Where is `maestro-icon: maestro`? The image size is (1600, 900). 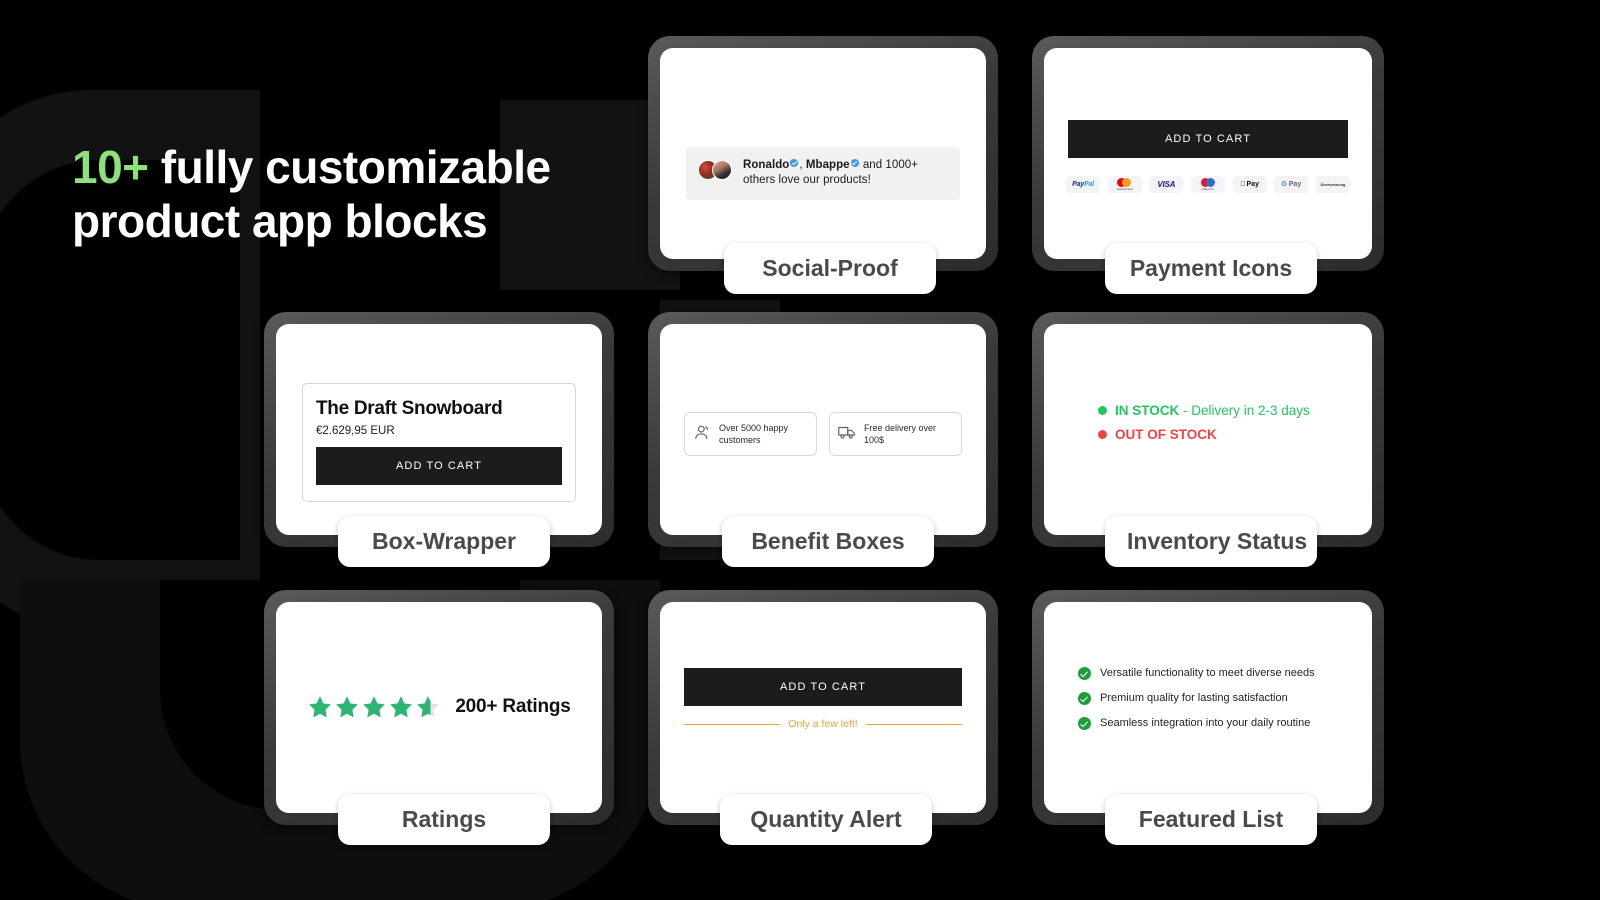
maestro-icon: maestro is located at coordinates (1207, 184).